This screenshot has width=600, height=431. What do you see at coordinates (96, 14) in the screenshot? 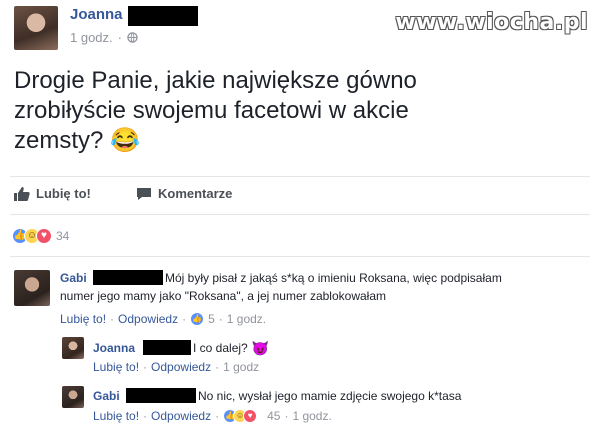
I see `post-author-name: Joanna` at bounding box center [96, 14].